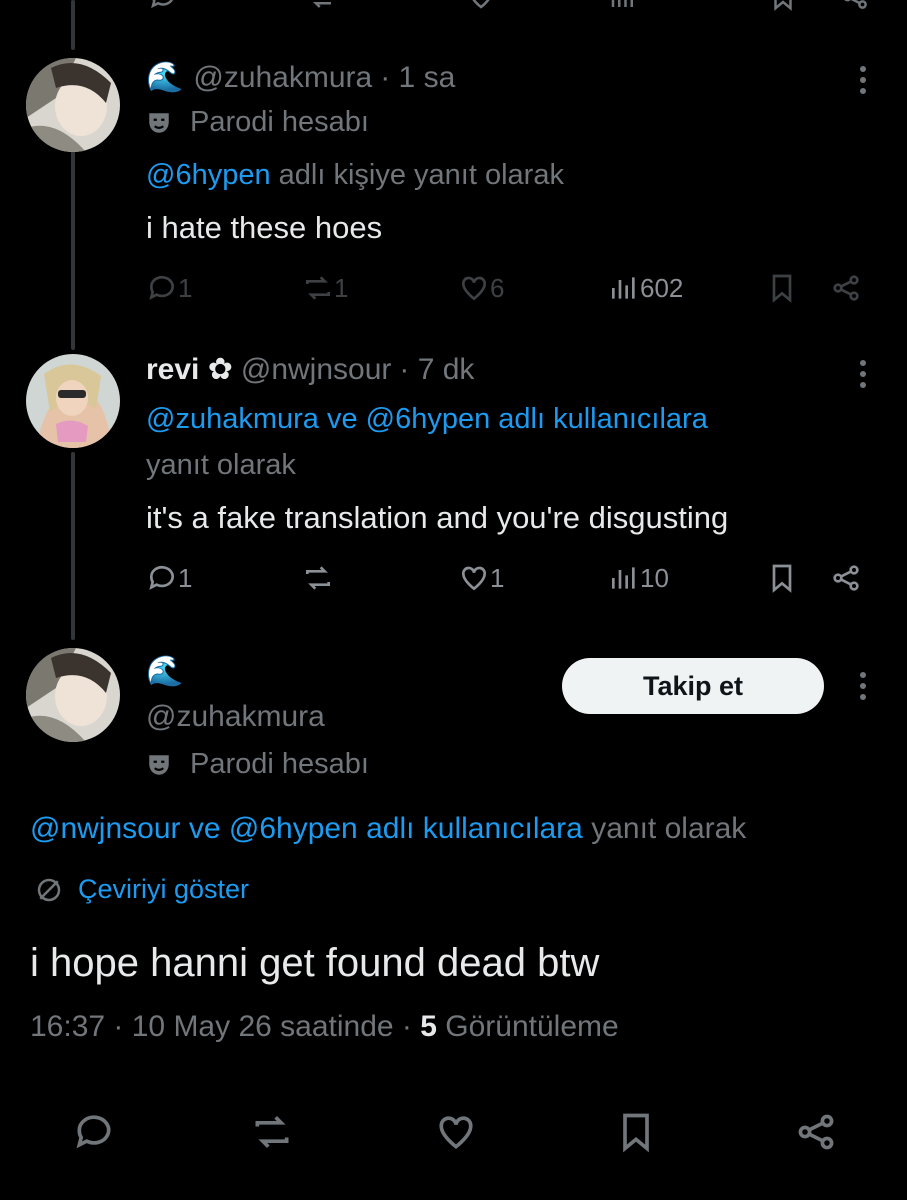  What do you see at coordinates (453, 7) in the screenshot?
I see `top-partial-actions` at bounding box center [453, 7].